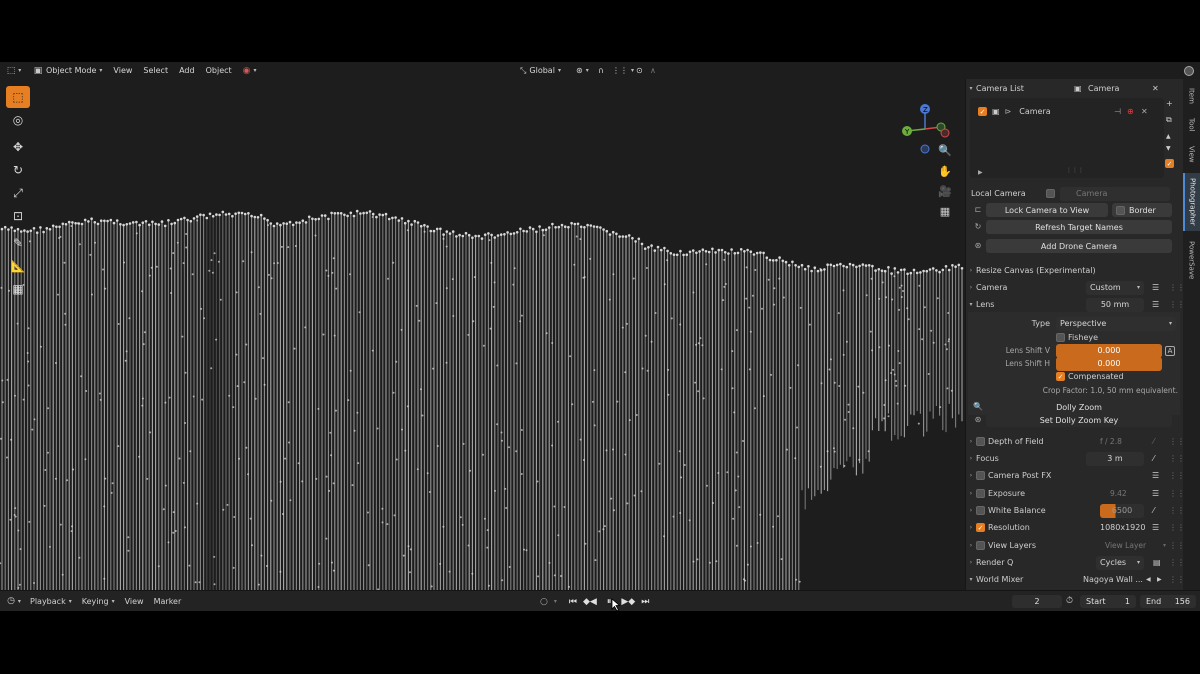  What do you see at coordinates (155, 70) in the screenshot?
I see `menu-select: Select` at bounding box center [155, 70].